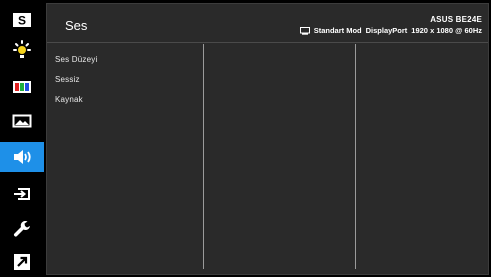 This screenshot has height=277, width=491. Describe the element at coordinates (22, 138) in the screenshot. I see `osd-sidebar: S` at that location.